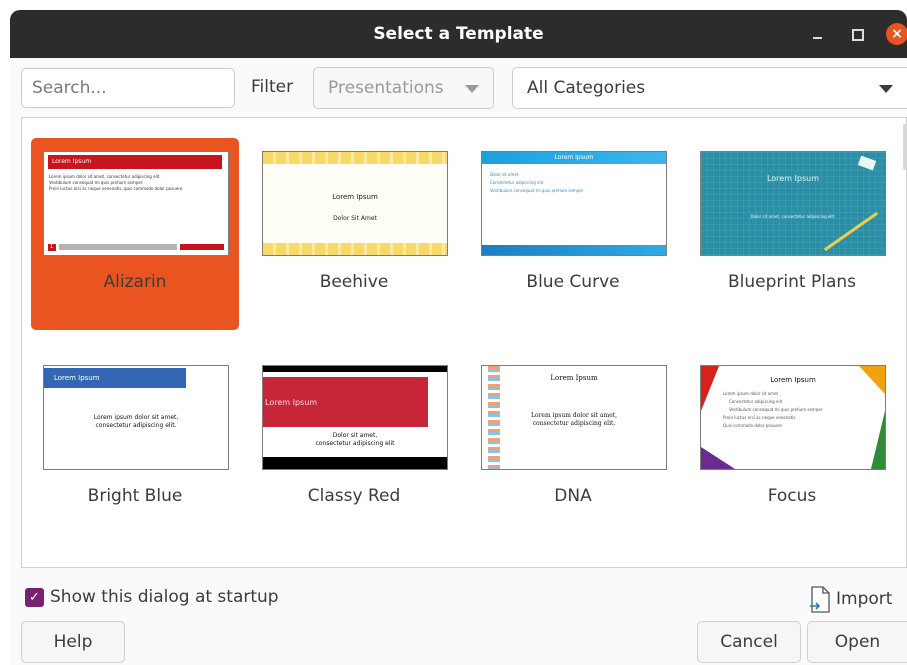 The width and height of the screenshot is (907, 665). I want to click on thumb-page-number: 1, so click(52, 247).